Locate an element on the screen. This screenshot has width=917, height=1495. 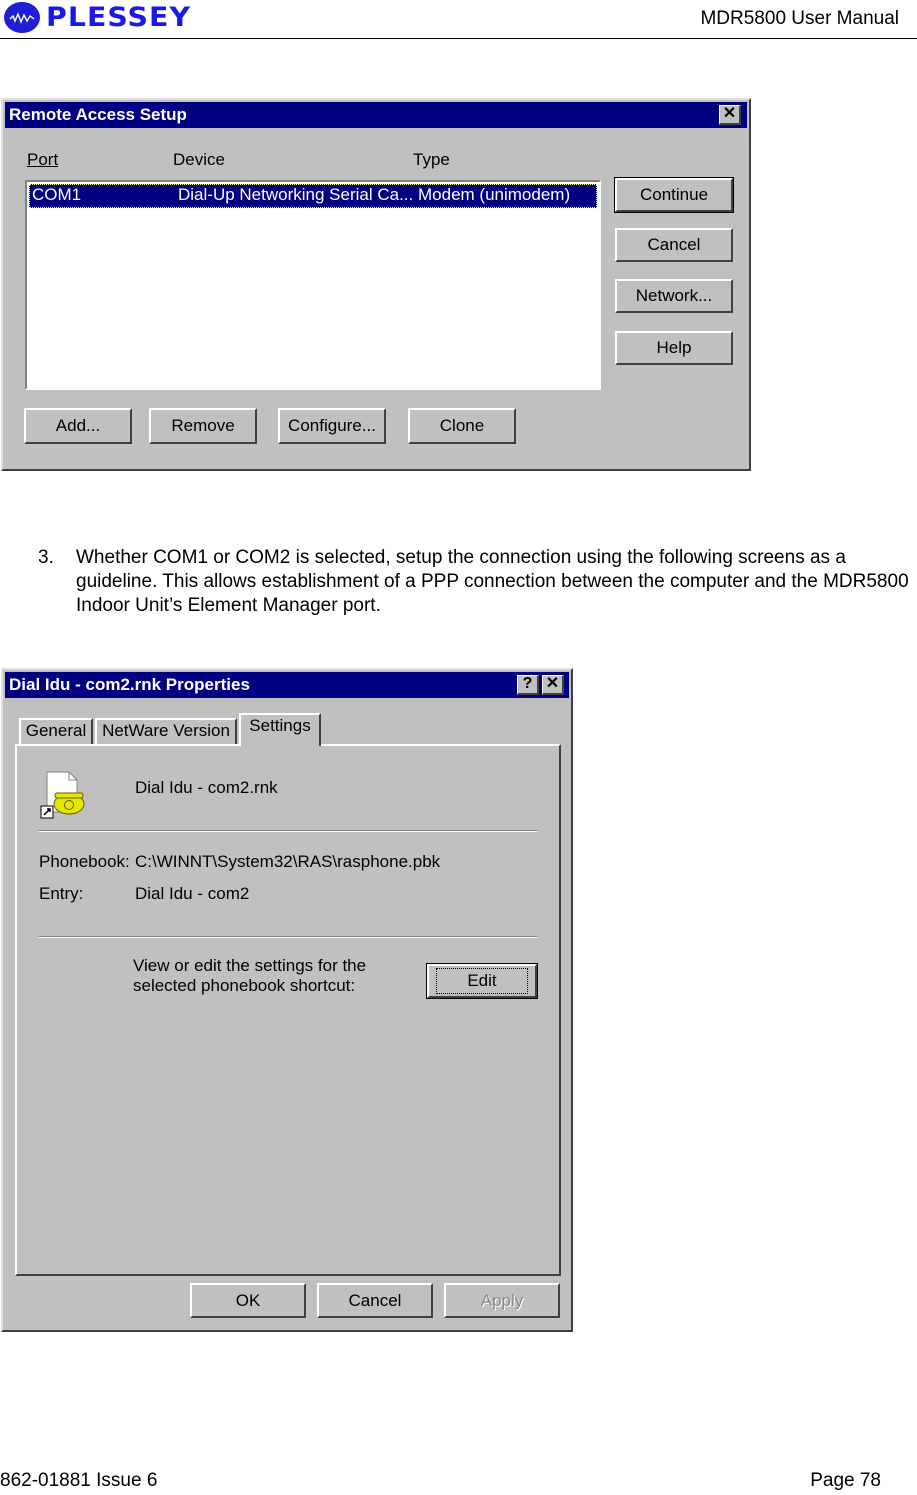
manual-title: MDR5800 User Manual is located at coordinates (799, 18).